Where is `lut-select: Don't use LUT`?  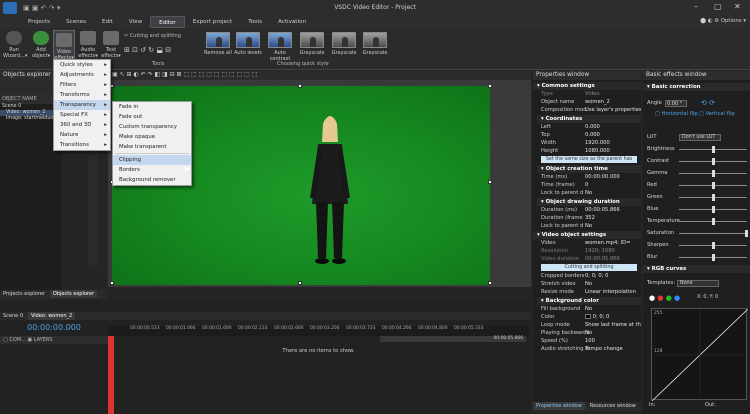
lut-select: Don't use LUT is located at coordinates (700, 137).